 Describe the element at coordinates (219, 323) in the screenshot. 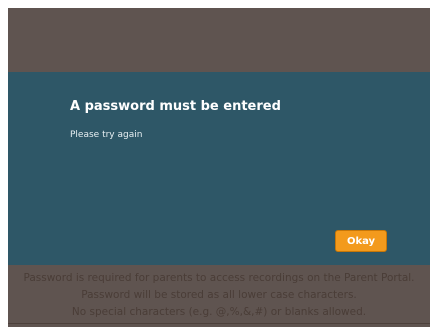

I see `divider` at that location.